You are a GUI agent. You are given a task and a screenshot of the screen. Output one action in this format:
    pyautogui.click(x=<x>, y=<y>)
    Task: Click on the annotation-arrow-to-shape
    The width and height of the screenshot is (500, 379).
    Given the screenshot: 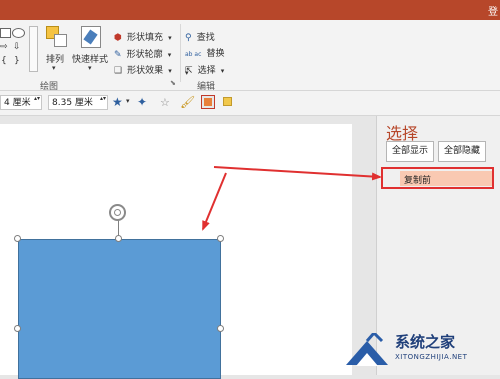 What is the action you would take?
    pyautogui.click(x=214, y=201)
    